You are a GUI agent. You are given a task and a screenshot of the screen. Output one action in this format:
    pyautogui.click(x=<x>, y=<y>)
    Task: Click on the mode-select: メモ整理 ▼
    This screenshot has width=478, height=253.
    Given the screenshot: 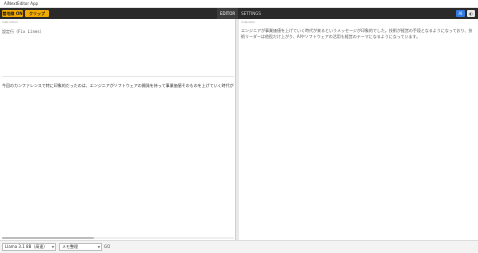 What is the action you would take?
    pyautogui.click(x=80, y=247)
    